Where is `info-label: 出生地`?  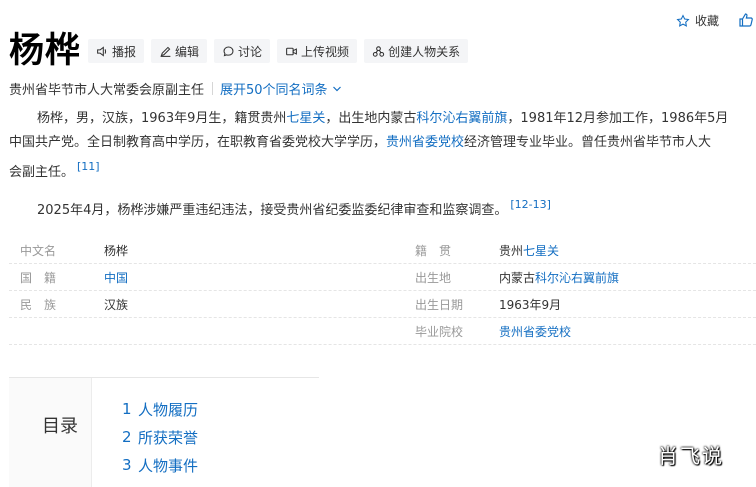 info-label: 出生地 is located at coordinates (433, 277).